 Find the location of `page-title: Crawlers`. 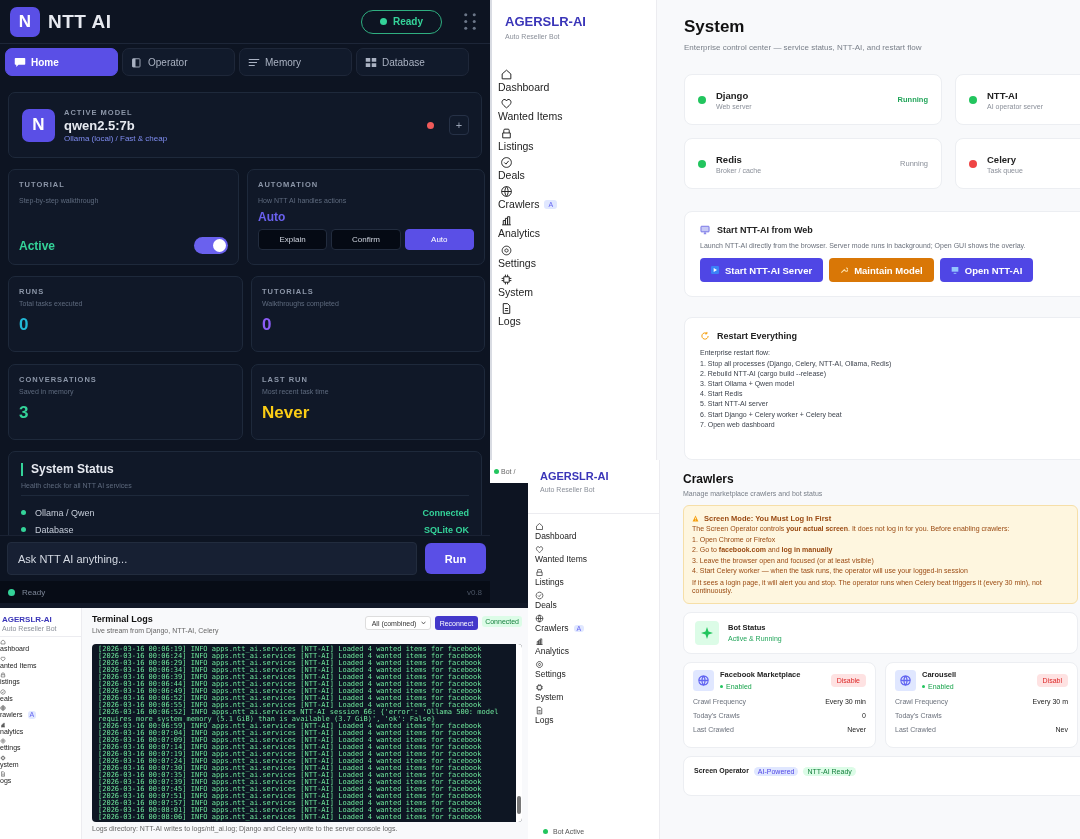

page-title: Crawlers is located at coordinates (709, 479).